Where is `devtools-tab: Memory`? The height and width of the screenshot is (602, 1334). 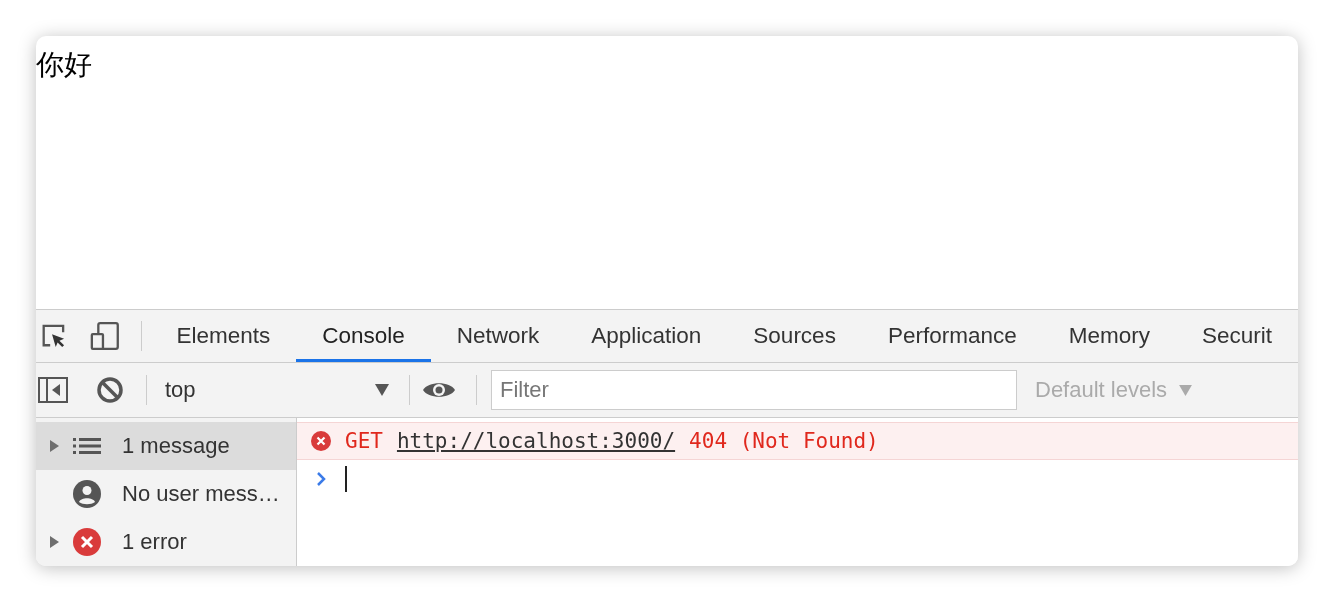 devtools-tab: Memory is located at coordinates (1109, 336).